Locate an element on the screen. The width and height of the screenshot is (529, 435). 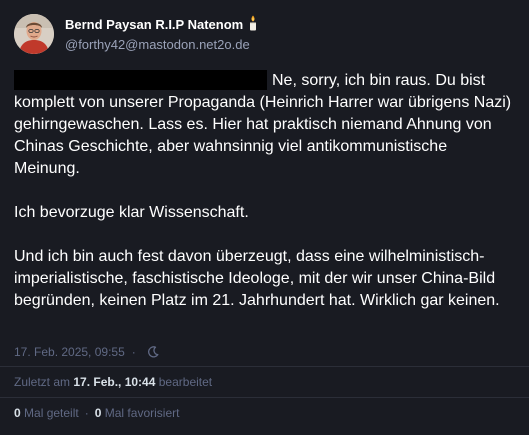
favourites-count: 0 is located at coordinates (98, 413).